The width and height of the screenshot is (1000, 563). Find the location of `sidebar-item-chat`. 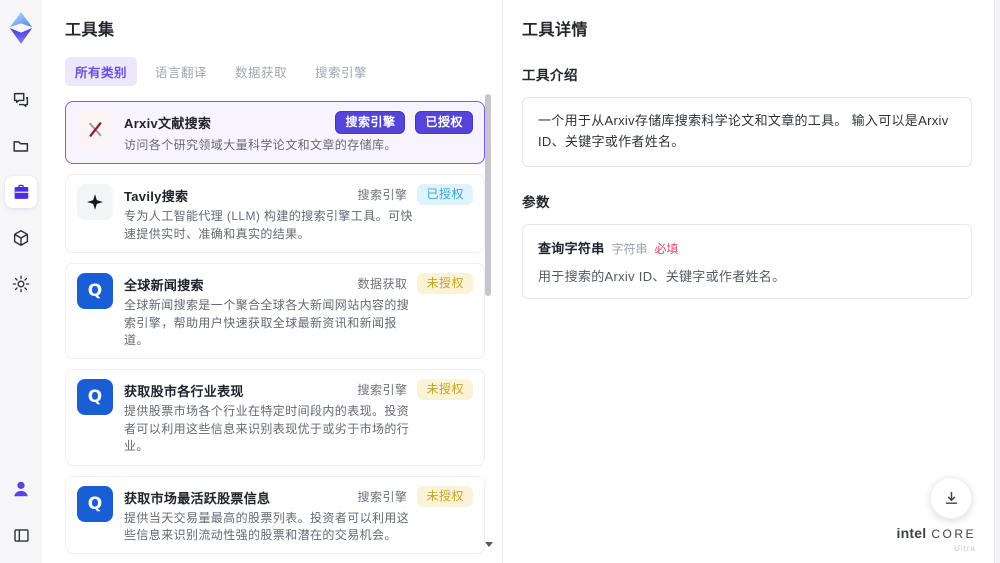

sidebar-item-chat is located at coordinates (21, 100).